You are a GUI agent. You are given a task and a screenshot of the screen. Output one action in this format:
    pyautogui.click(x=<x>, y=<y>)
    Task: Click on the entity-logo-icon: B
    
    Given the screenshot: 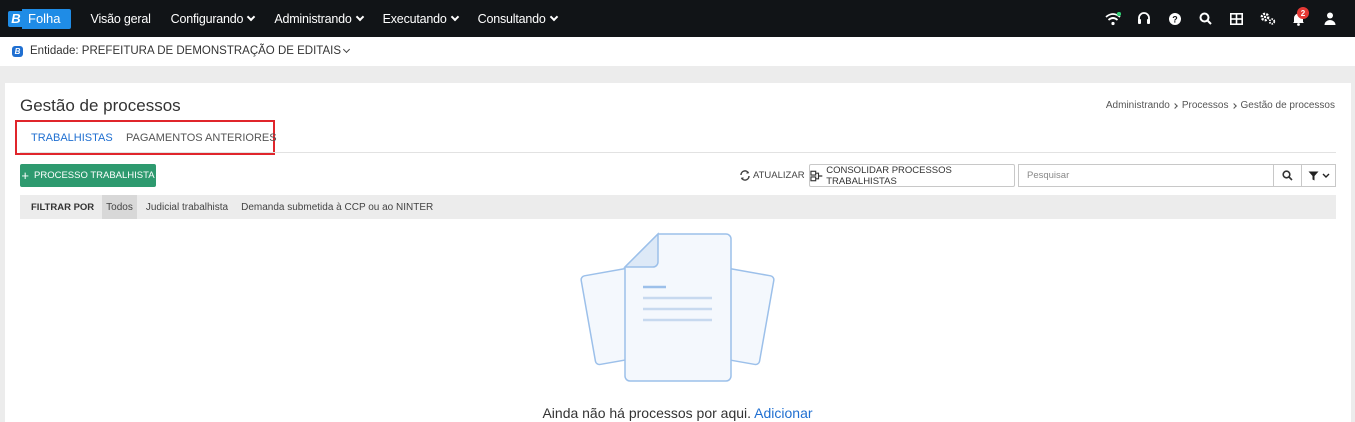 What is the action you would take?
    pyautogui.click(x=17, y=51)
    